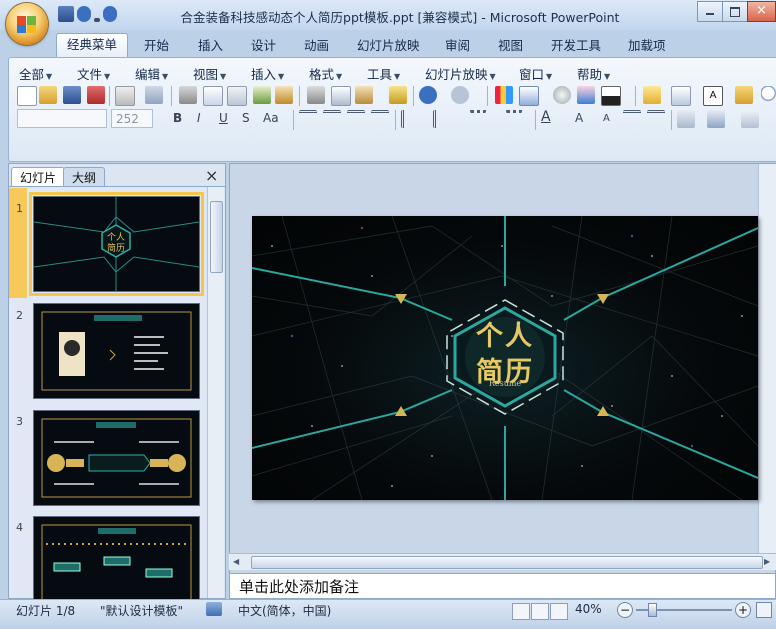 This screenshot has width=776, height=629. What do you see at coordinates (398, 95) in the screenshot?
I see `format-painter-icon` at bounding box center [398, 95].